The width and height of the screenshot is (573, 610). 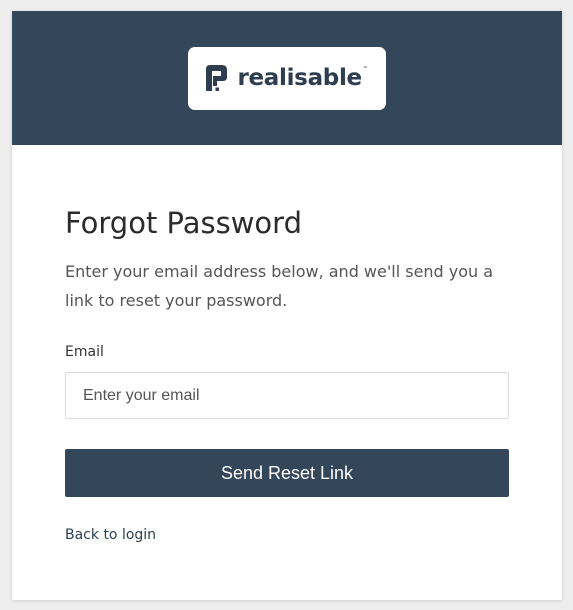 What do you see at coordinates (183, 223) in the screenshot?
I see `page-title: Forgot Password` at bounding box center [183, 223].